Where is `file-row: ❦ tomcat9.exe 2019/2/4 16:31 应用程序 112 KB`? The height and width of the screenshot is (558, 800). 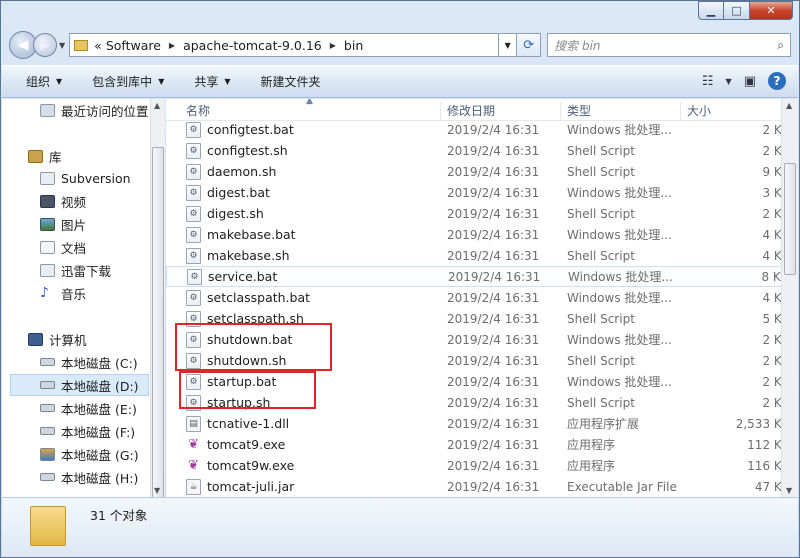
file-row: ❦ tomcat9.exe 2019/2/4 16:31 应用程序 112 KB is located at coordinates (482, 444).